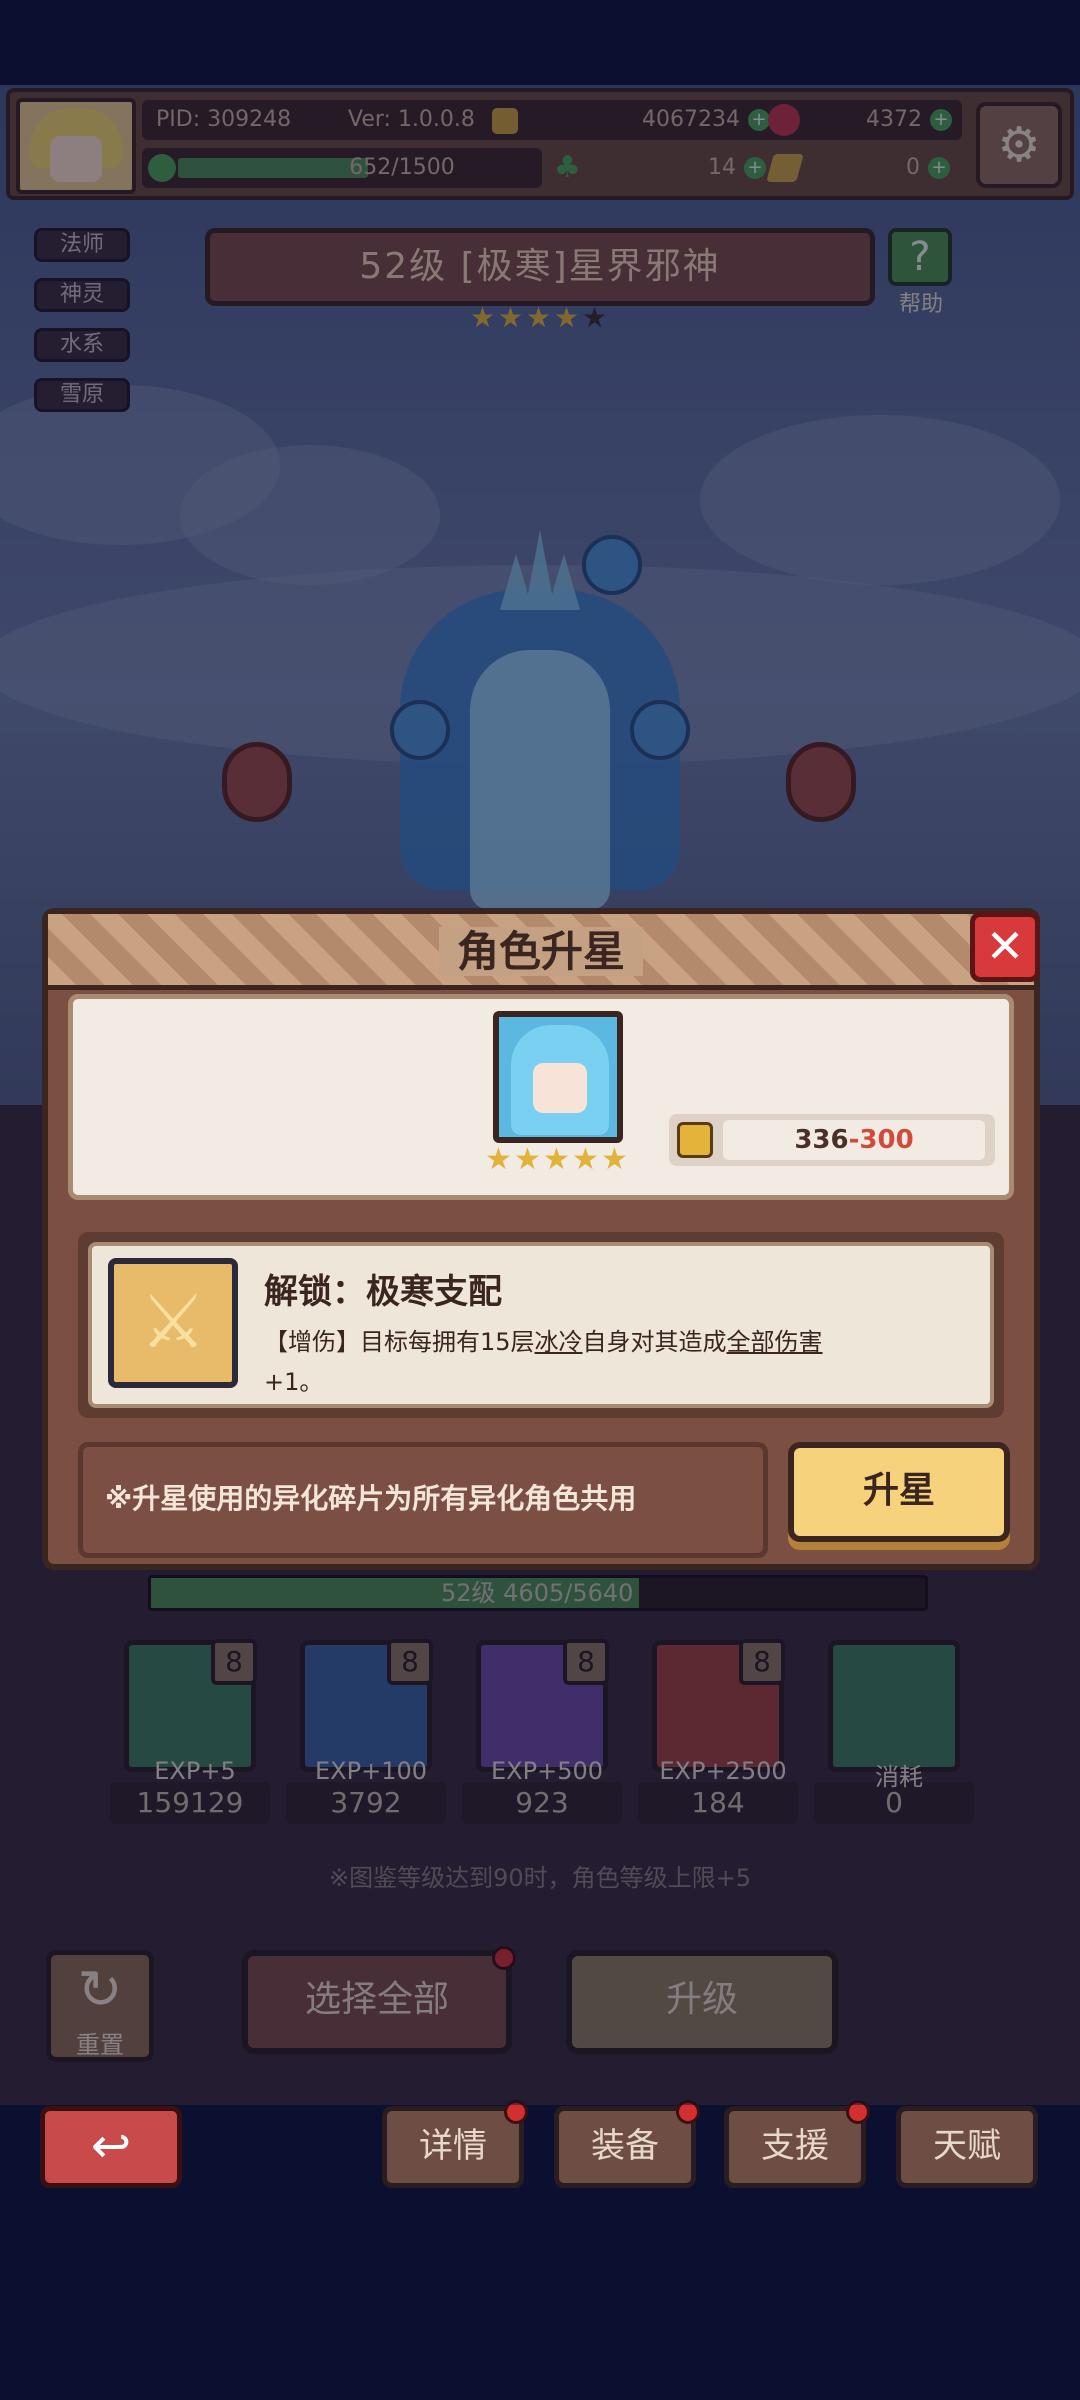  What do you see at coordinates (625, 2147) in the screenshot?
I see `nav-equipment-button: 装备` at bounding box center [625, 2147].